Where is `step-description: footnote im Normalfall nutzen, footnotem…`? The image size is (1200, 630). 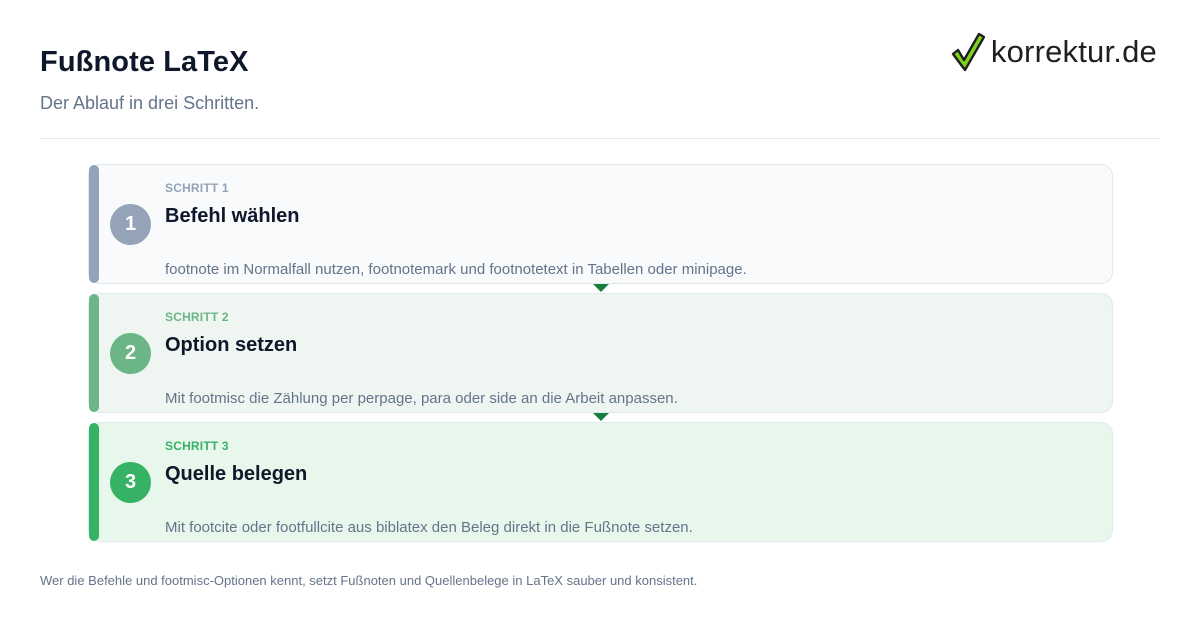
step-description: footnote im Normalfall nutzen, footnotem… is located at coordinates (456, 269).